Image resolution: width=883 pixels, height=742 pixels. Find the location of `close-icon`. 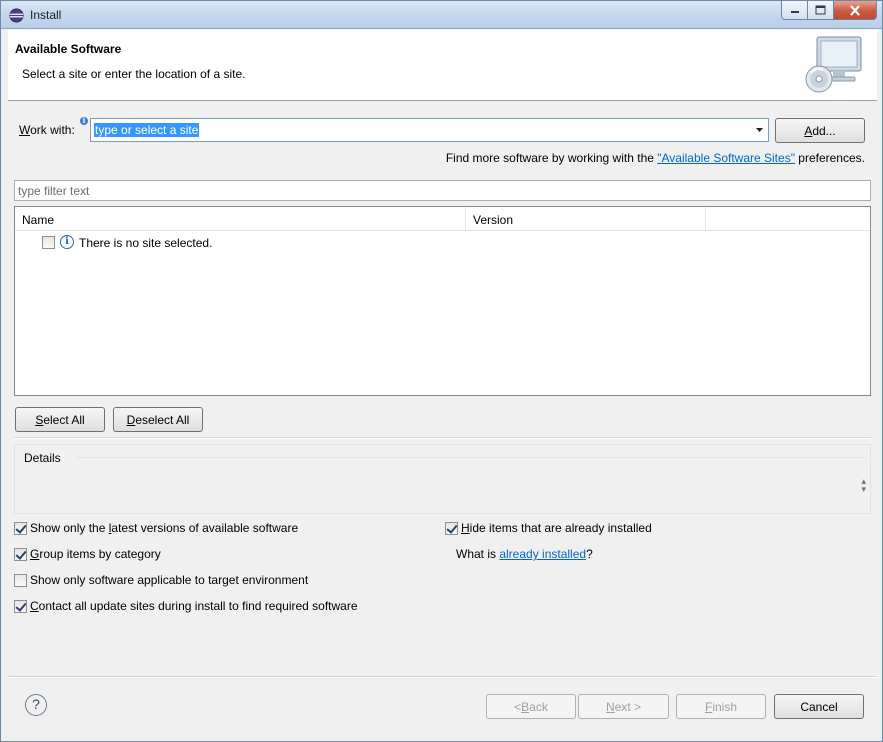

close-icon is located at coordinates (855, 10).